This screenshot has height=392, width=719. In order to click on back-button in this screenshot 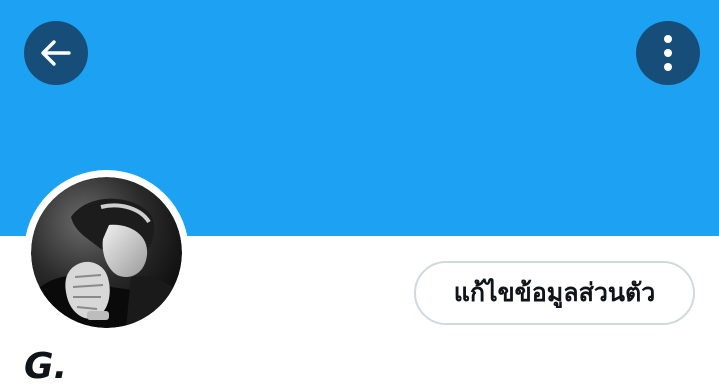, I will do `click(56, 53)`.